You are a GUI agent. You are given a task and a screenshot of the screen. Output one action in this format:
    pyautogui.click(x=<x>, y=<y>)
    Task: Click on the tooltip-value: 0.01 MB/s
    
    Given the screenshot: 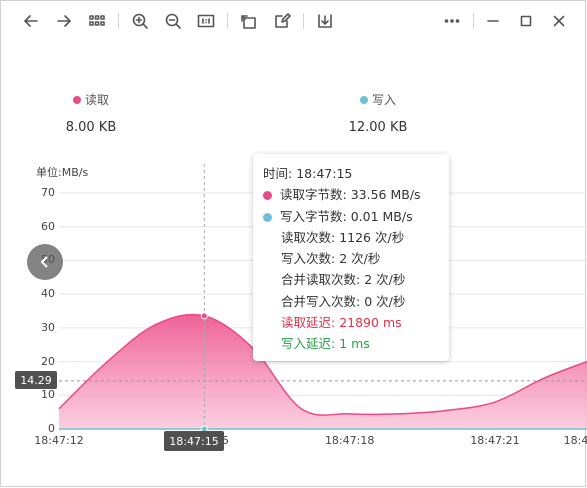 What is the action you would take?
    pyautogui.click(x=381, y=216)
    